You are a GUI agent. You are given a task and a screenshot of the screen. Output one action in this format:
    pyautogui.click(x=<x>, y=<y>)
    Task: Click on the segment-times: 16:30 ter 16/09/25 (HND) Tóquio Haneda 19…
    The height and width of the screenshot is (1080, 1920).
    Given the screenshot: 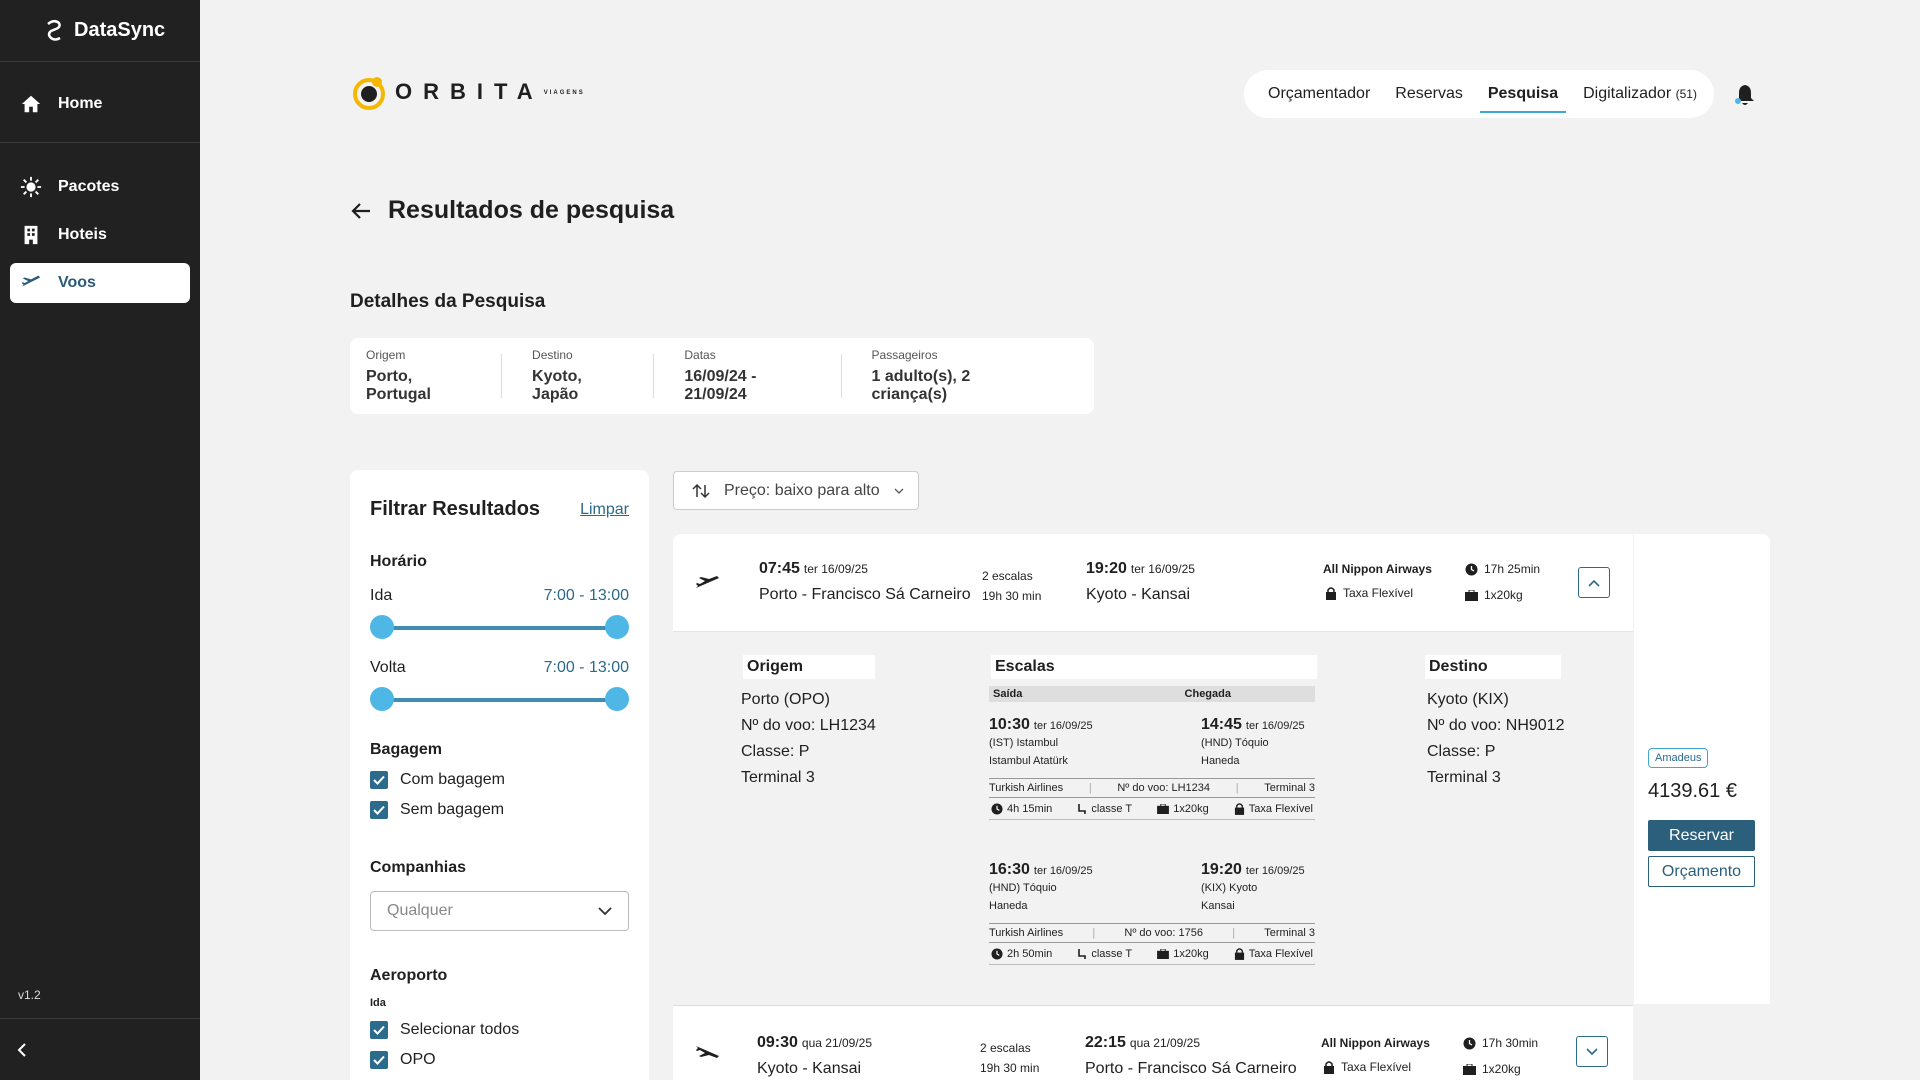 What is the action you would take?
    pyautogui.click(x=1152, y=888)
    